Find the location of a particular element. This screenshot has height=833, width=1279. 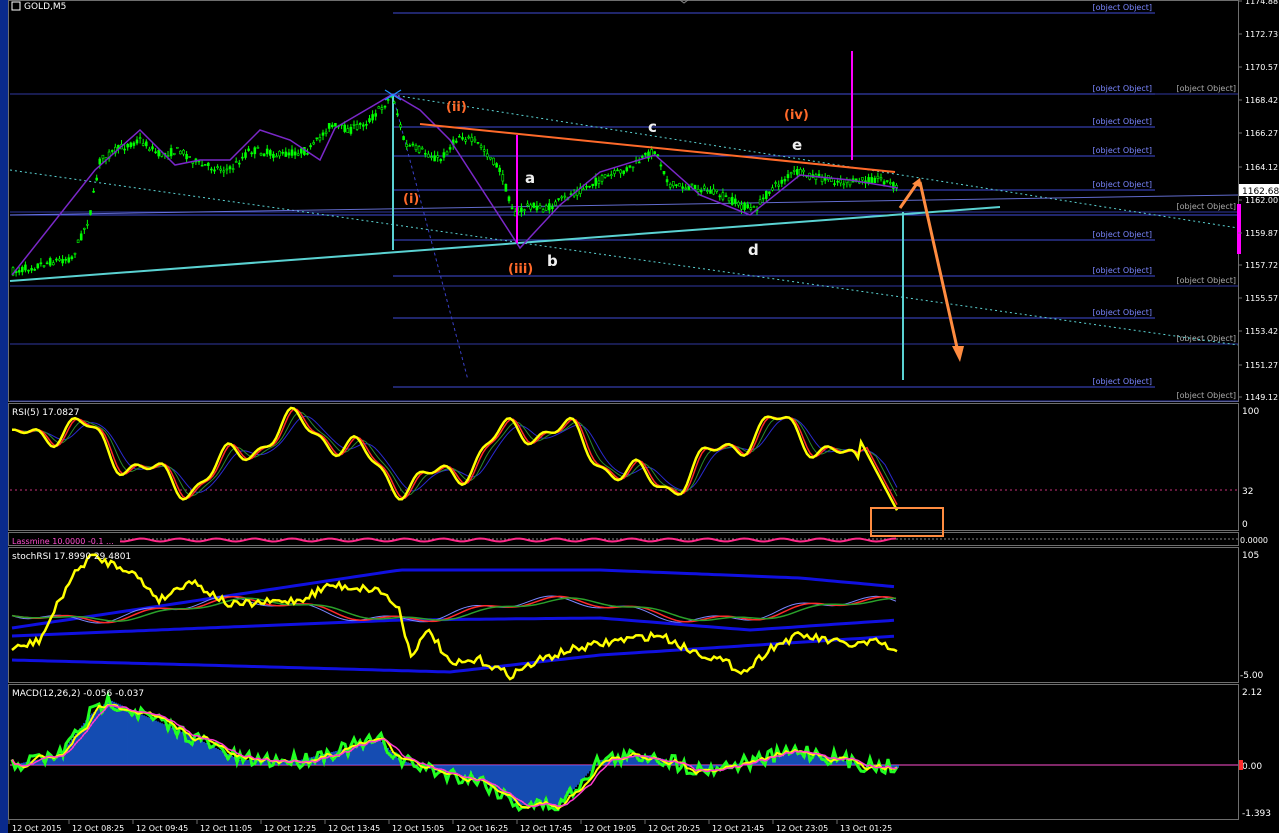

svg-text: 1162.68 is located at coordinates (1260, 192).